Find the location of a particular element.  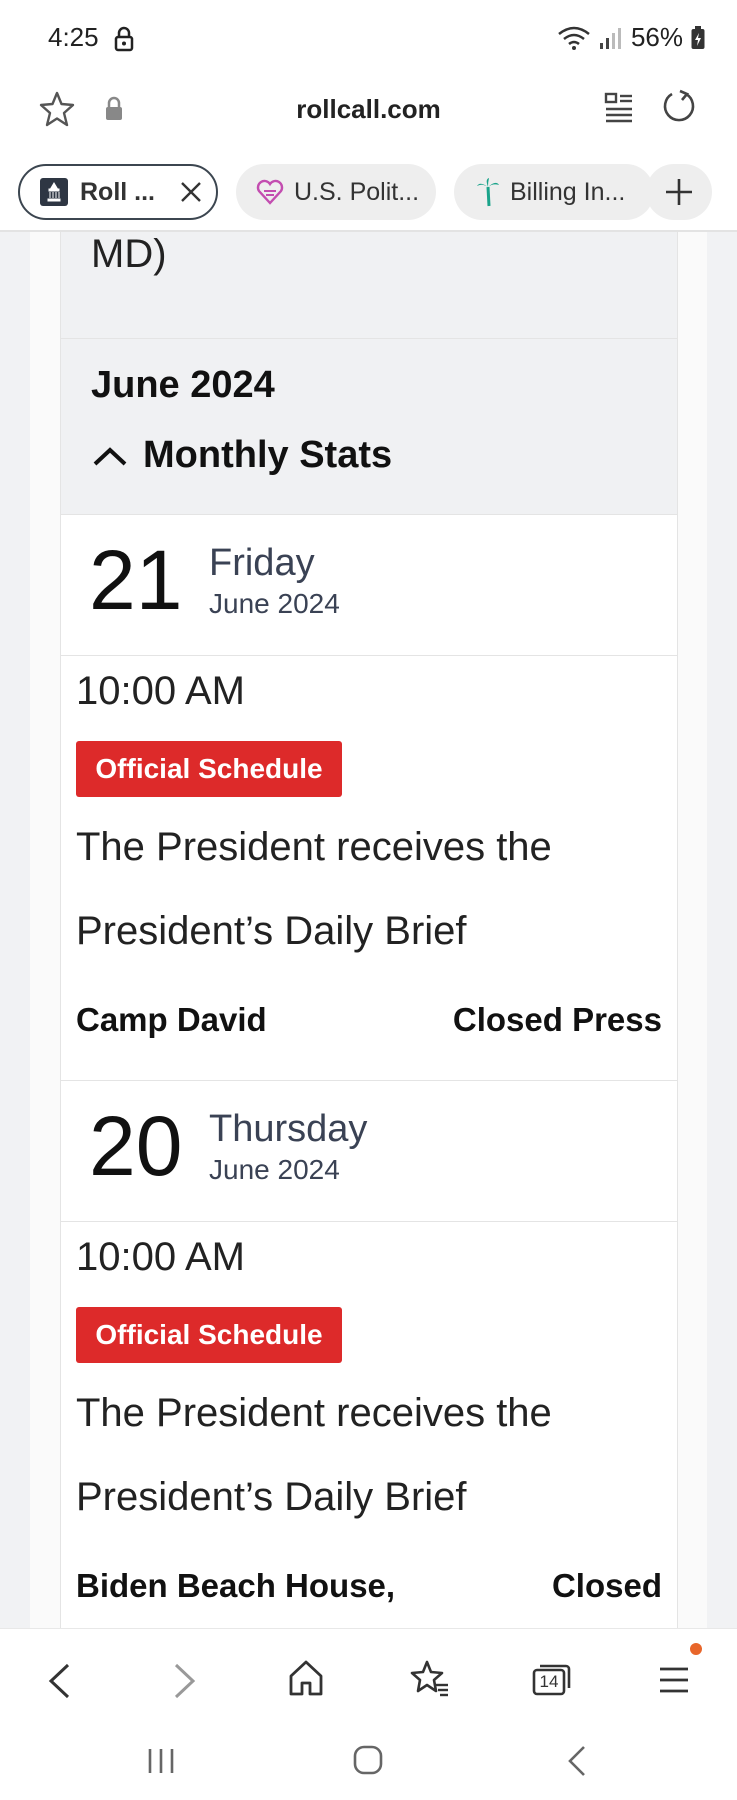

tabs-button: 14 is located at coordinates (552, 1679).